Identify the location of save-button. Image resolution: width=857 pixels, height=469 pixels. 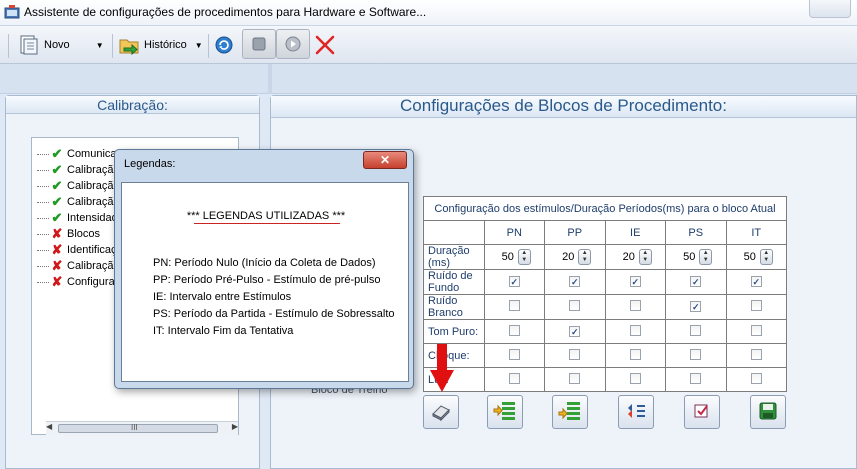
(768, 412).